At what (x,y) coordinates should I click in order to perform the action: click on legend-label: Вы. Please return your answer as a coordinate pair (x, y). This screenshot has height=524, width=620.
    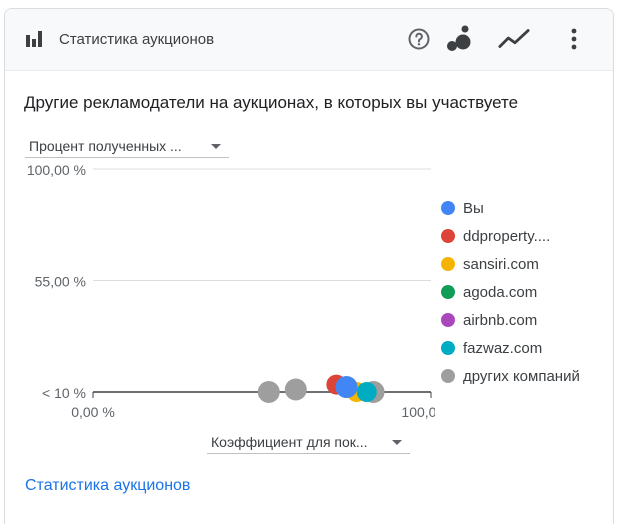
    Looking at the image, I should click on (473, 208).